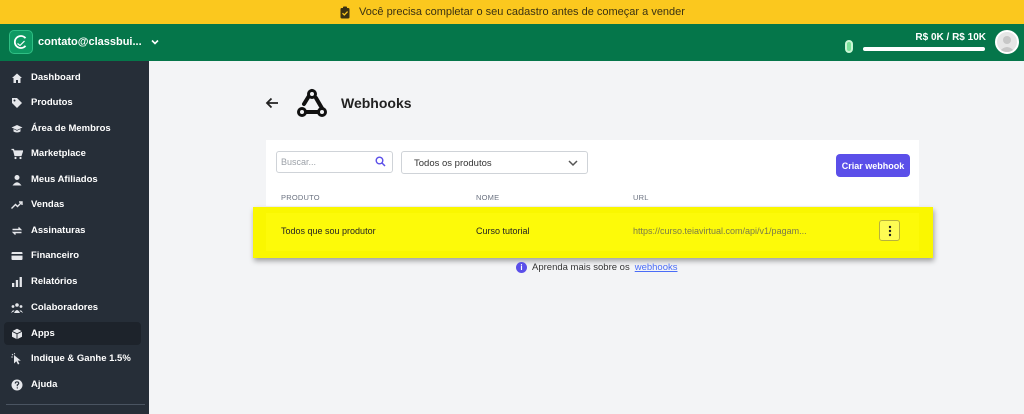  Describe the element at coordinates (300, 197) in the screenshot. I see `column-header-produto: PRODUTO` at that location.